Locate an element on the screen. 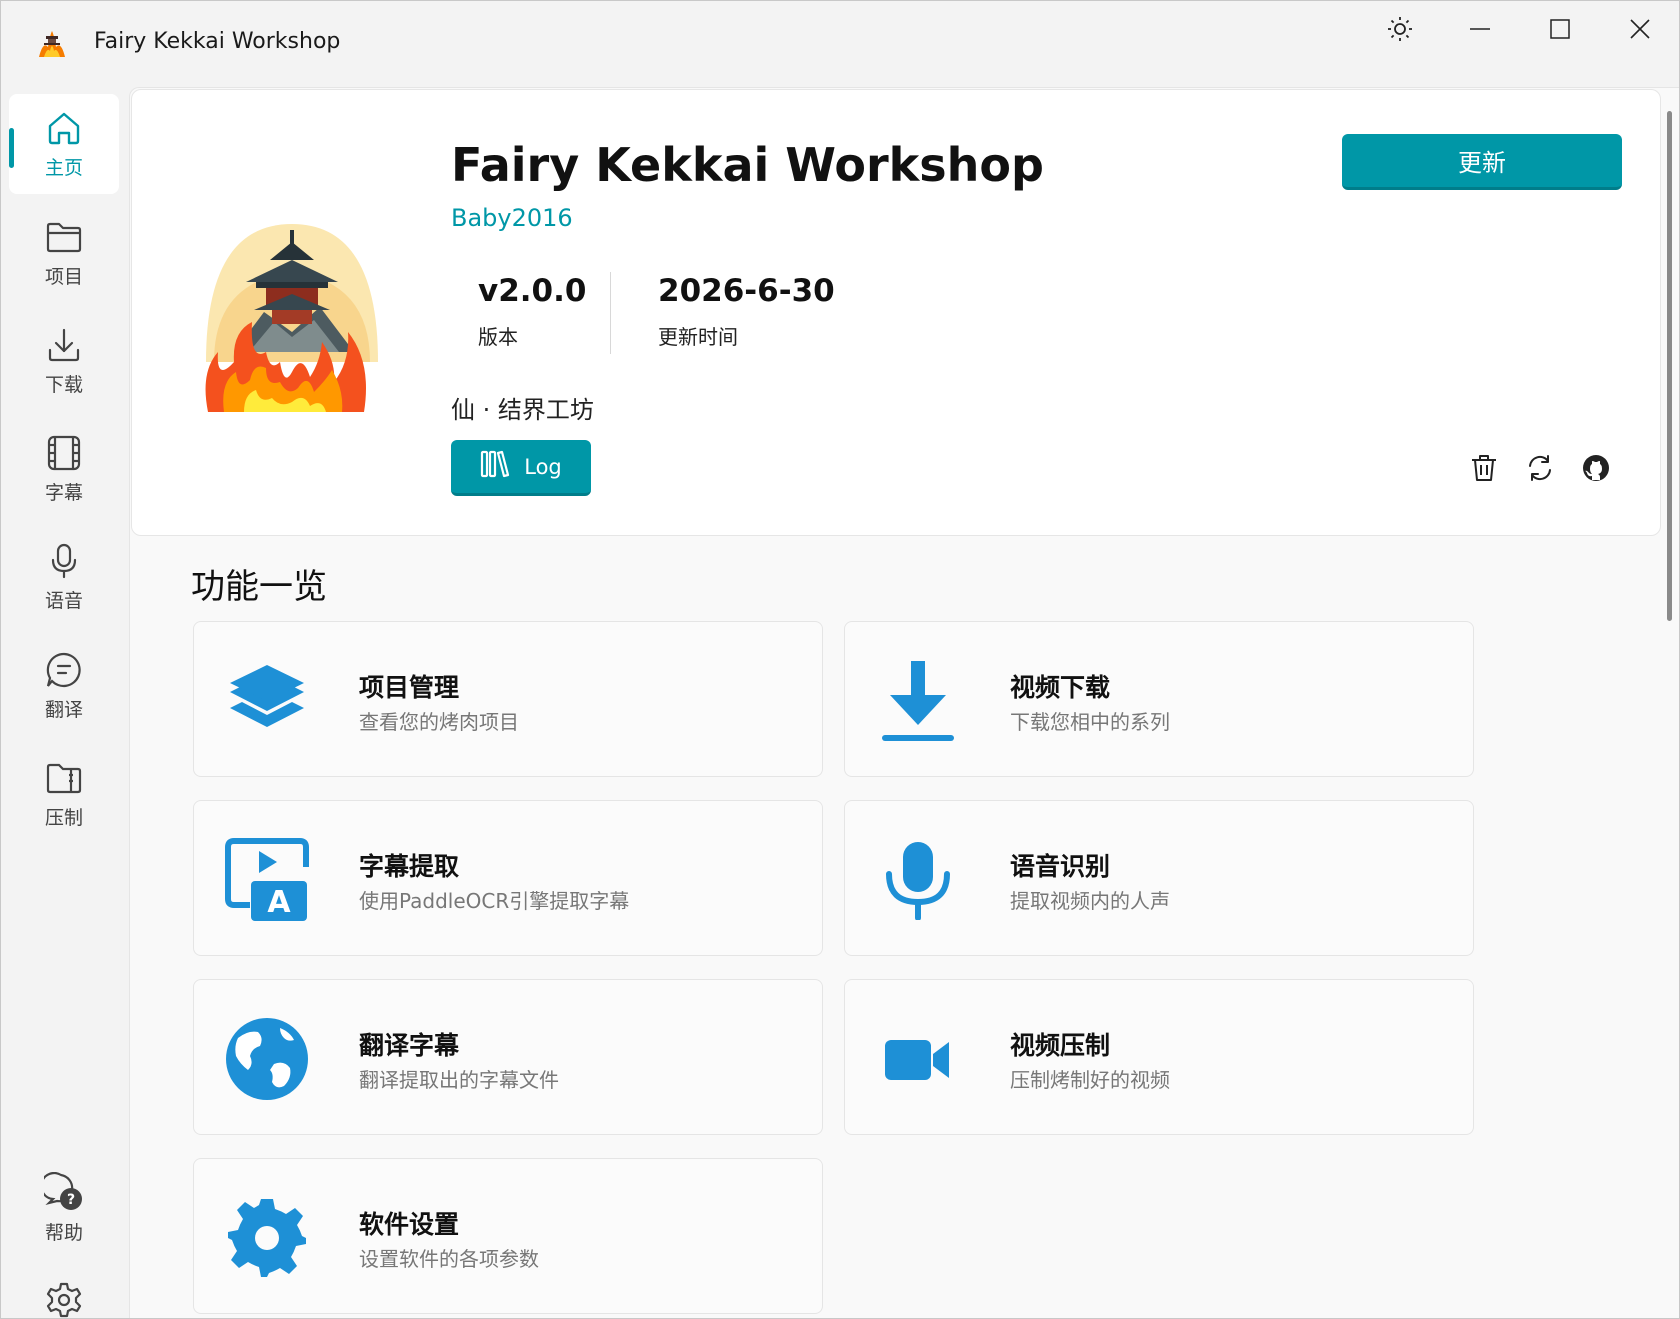  chat-icon is located at coordinates (64, 670).